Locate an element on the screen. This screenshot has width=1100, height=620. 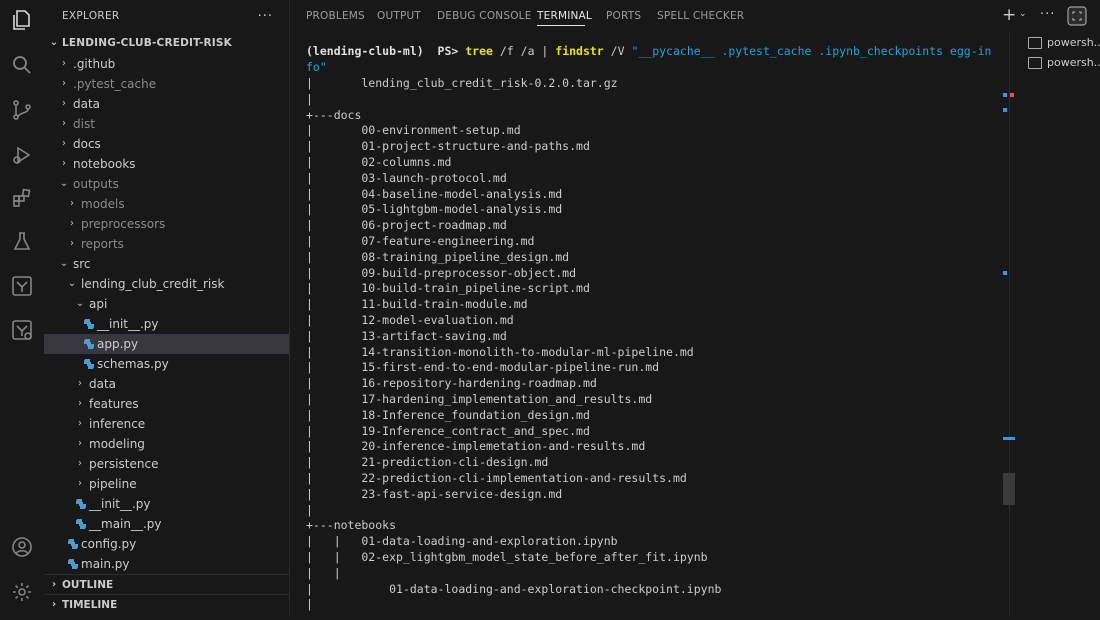
tab-ports: PORTS is located at coordinates (623, 16).